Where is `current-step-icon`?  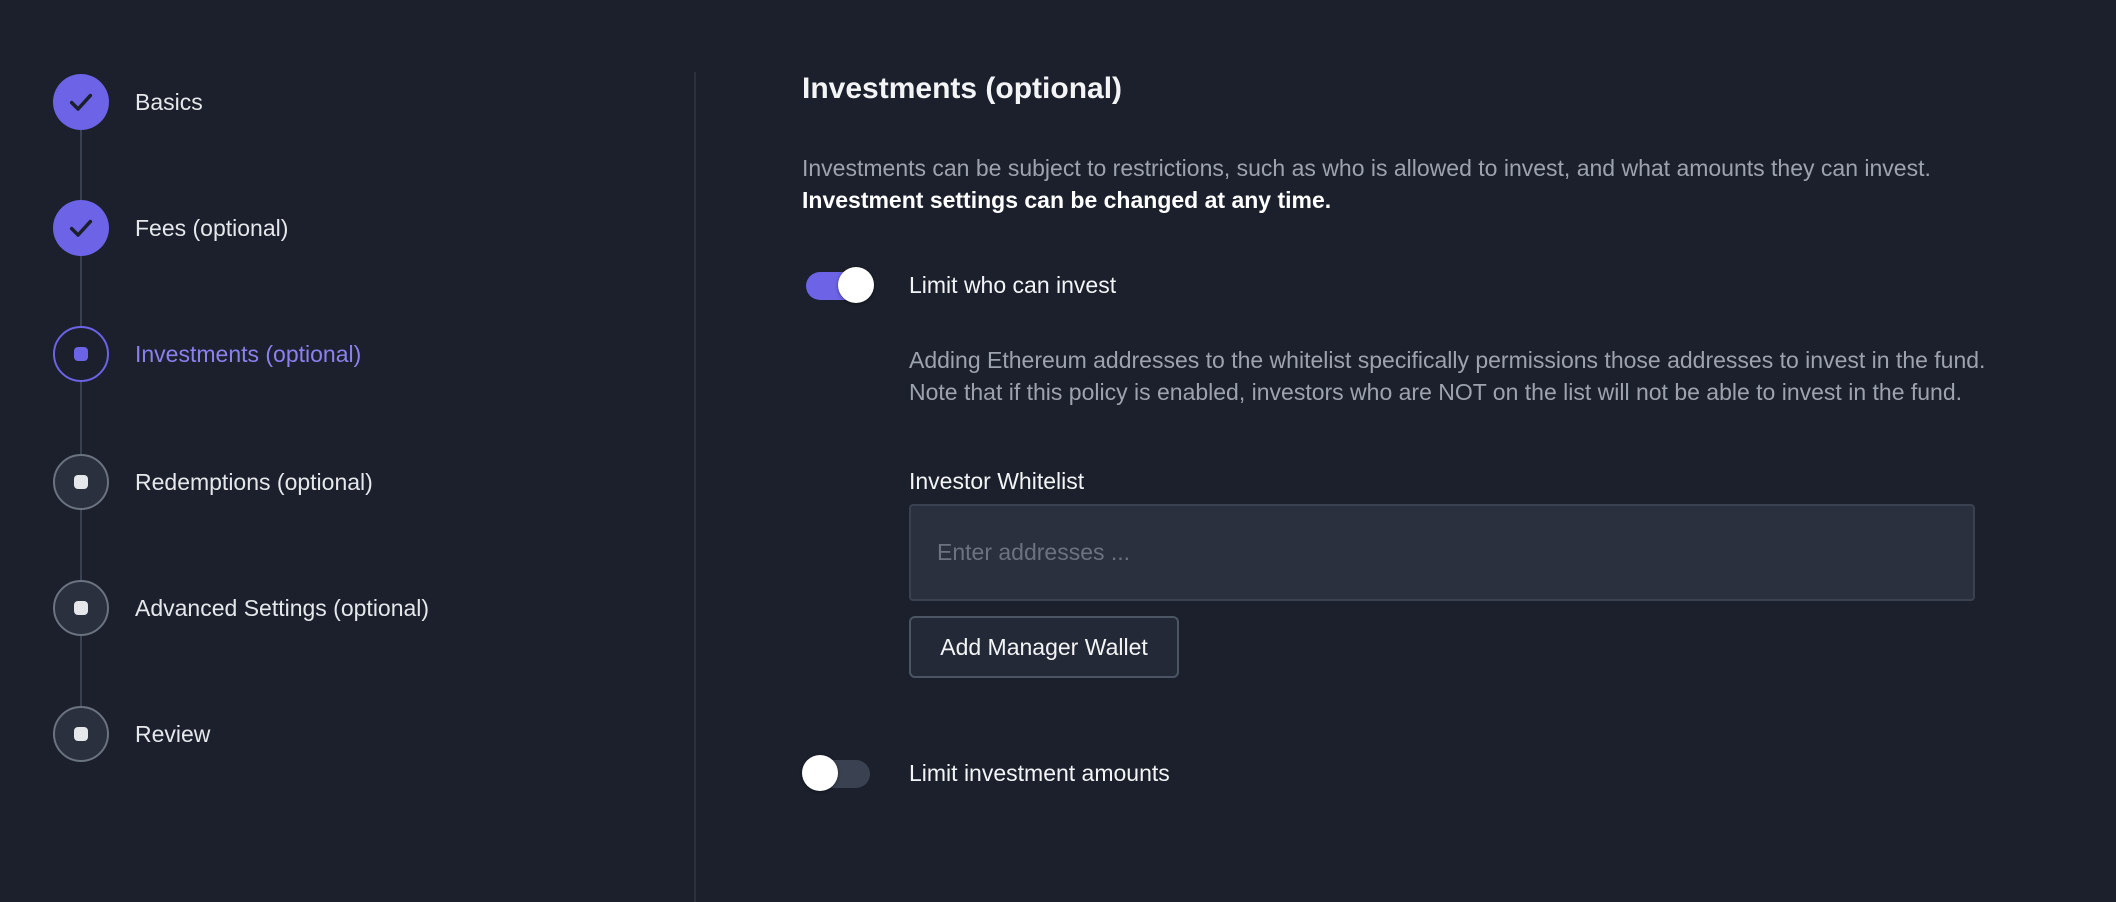
current-step-icon is located at coordinates (81, 354).